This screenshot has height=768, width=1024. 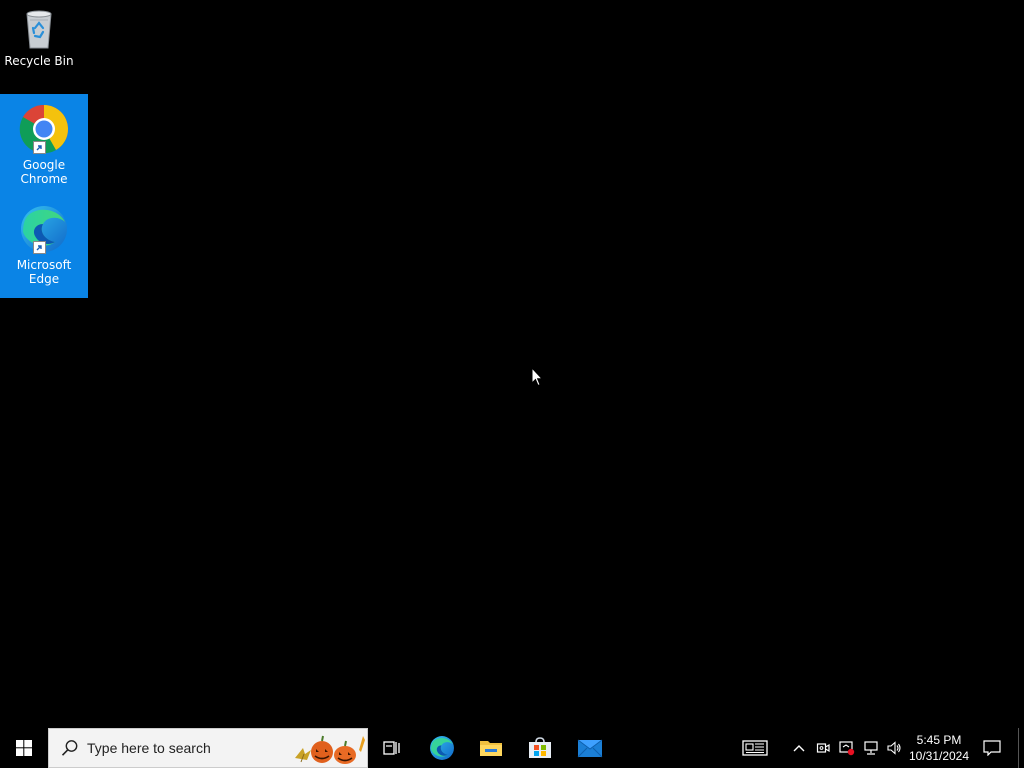 What do you see at coordinates (39, 61) in the screenshot?
I see `desktop-icon-label: Recycle Bin` at bounding box center [39, 61].